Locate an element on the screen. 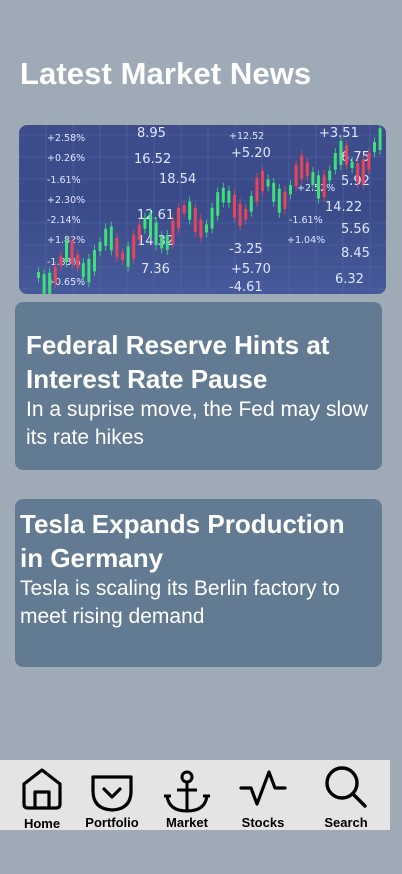 This screenshot has height=874, width=402. anchor-icon is located at coordinates (187, 791).